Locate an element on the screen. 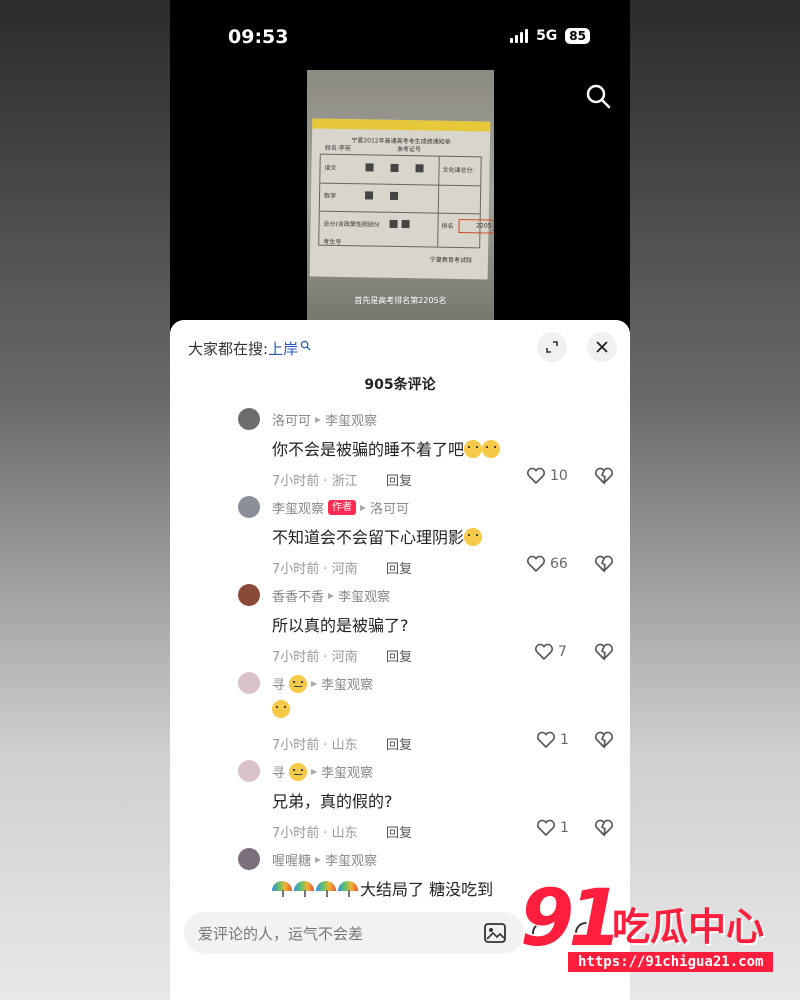  comment-count: 905条评论 is located at coordinates (400, 385).